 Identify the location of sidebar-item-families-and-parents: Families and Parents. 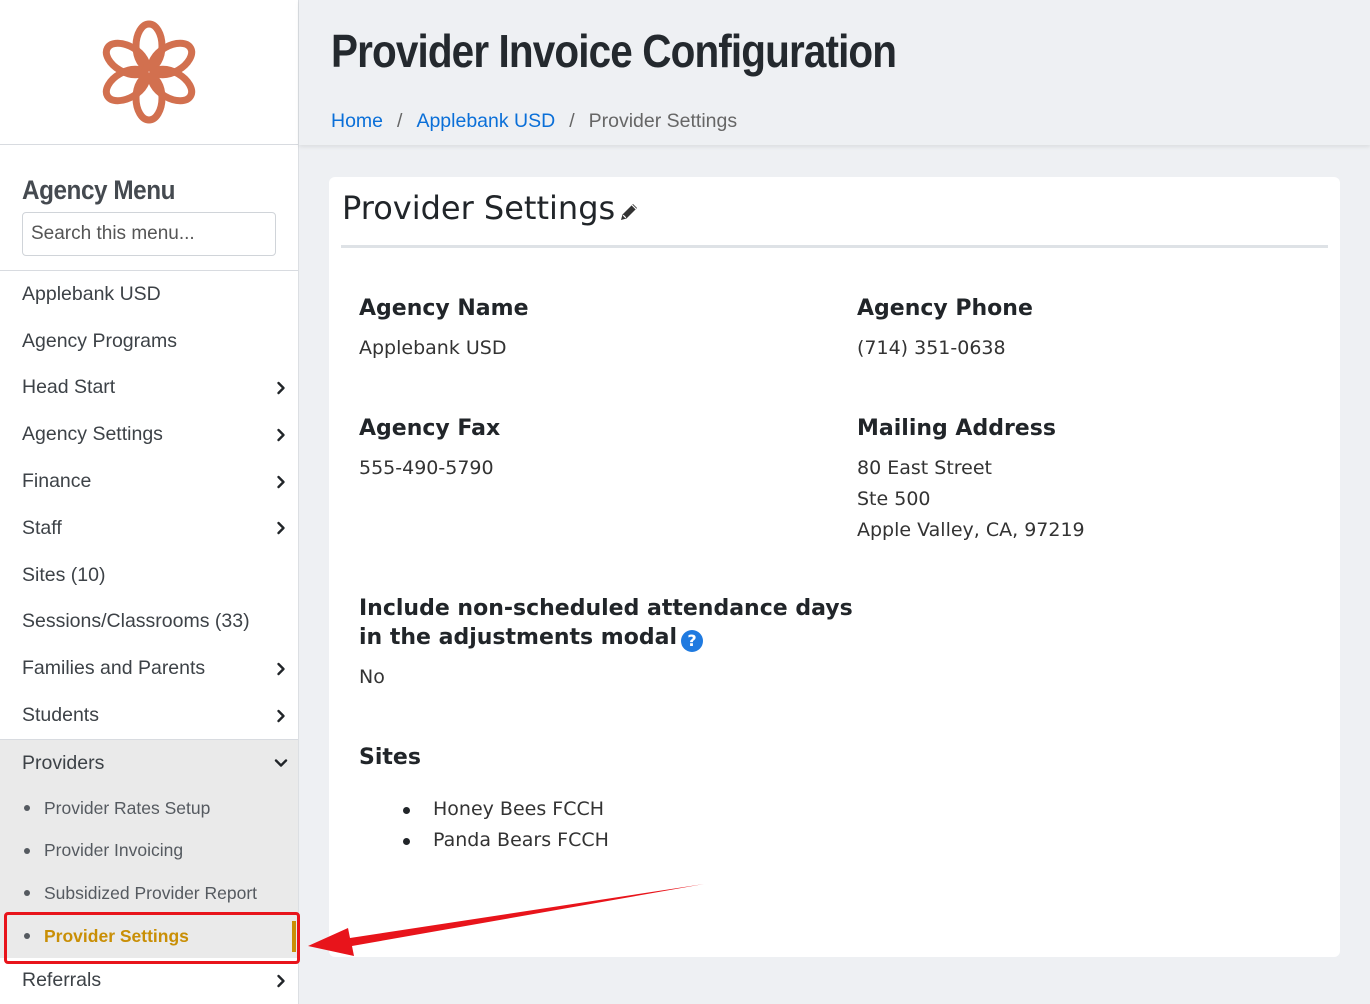
(149, 668).